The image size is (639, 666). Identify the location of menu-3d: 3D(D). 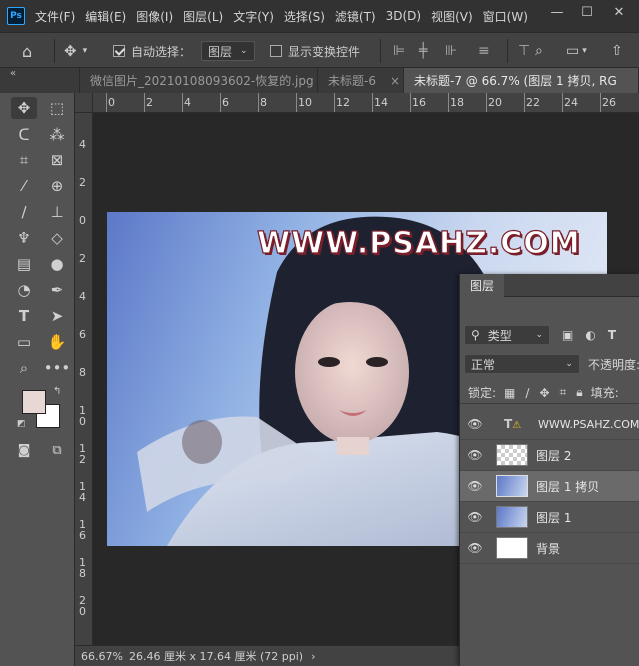
(403, 16).